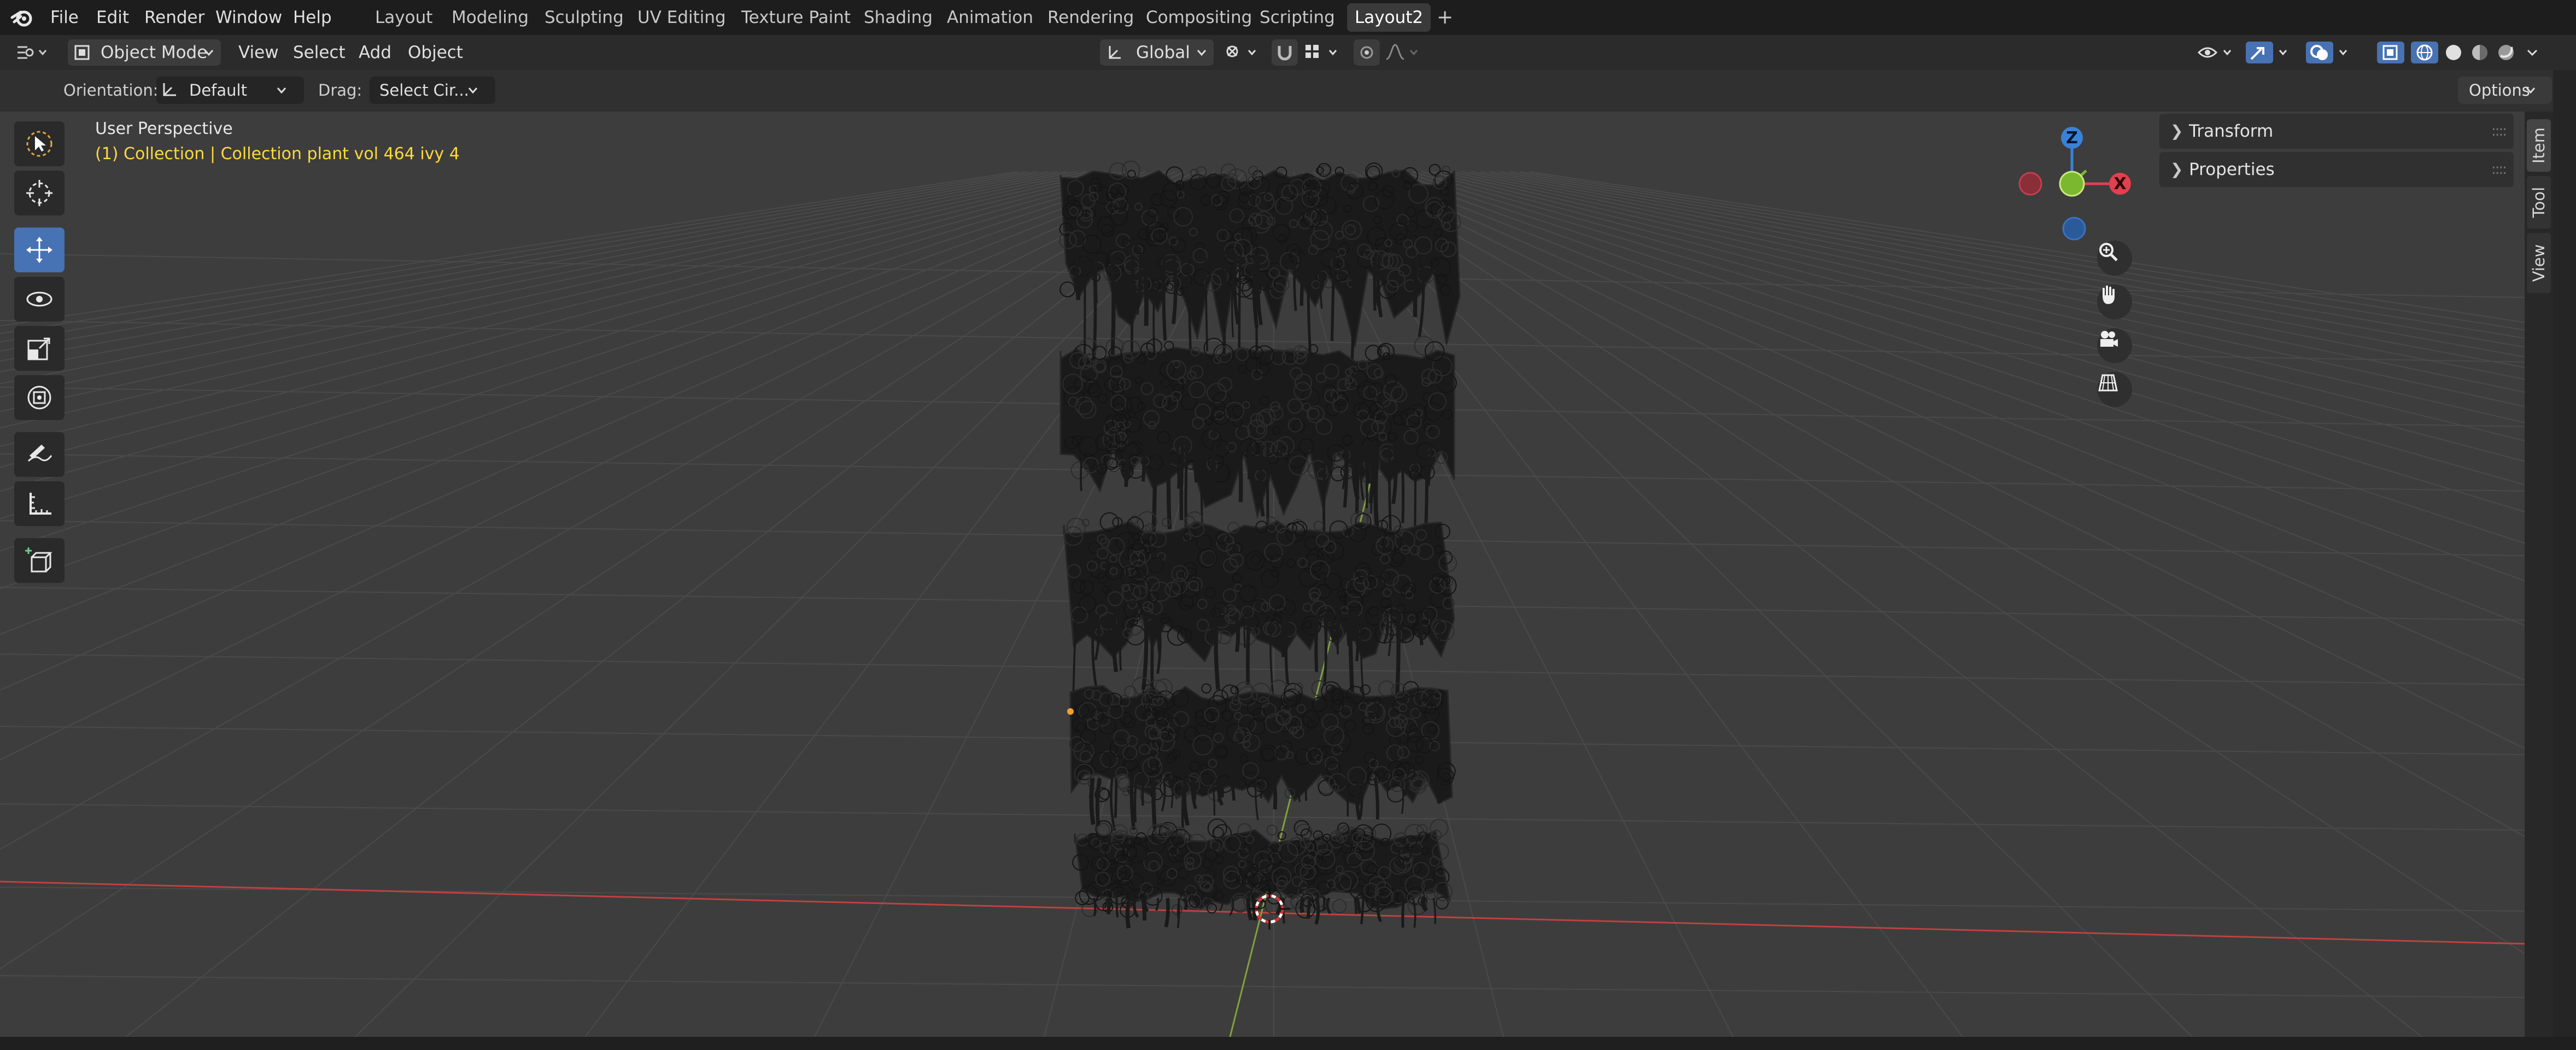 The width and height of the screenshot is (2576, 1050). What do you see at coordinates (1389, 17) in the screenshot?
I see `tab-layout2: Layout2` at bounding box center [1389, 17].